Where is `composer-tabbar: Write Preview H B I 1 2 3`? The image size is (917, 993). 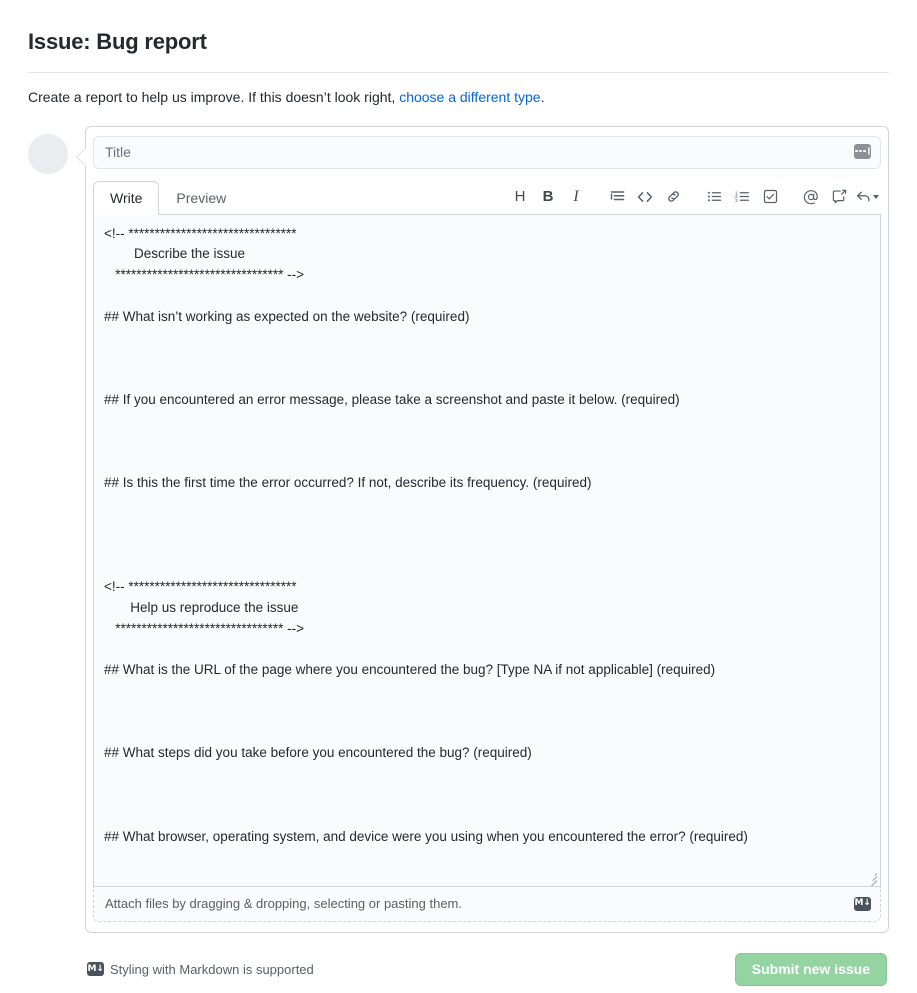 composer-tabbar: Write Preview H B I 1 2 3 is located at coordinates (487, 197).